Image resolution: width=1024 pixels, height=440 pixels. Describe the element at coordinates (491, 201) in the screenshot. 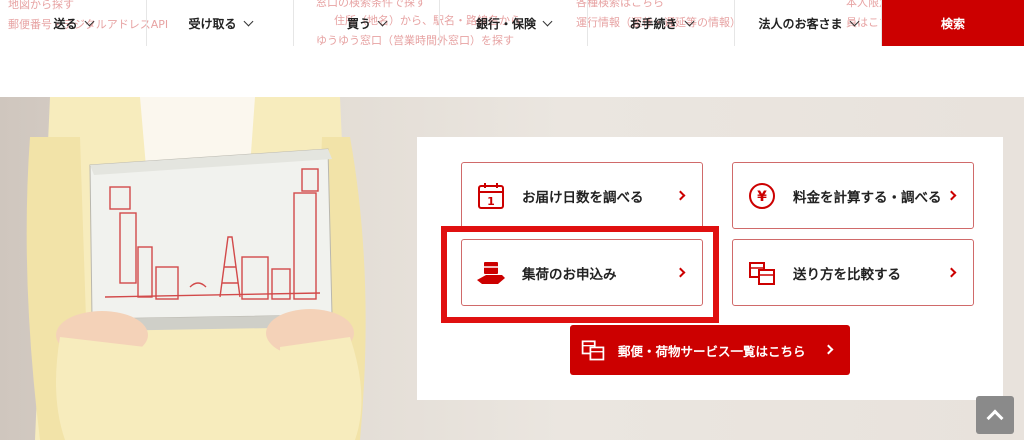

I see `calendar-day-number: 1` at that location.